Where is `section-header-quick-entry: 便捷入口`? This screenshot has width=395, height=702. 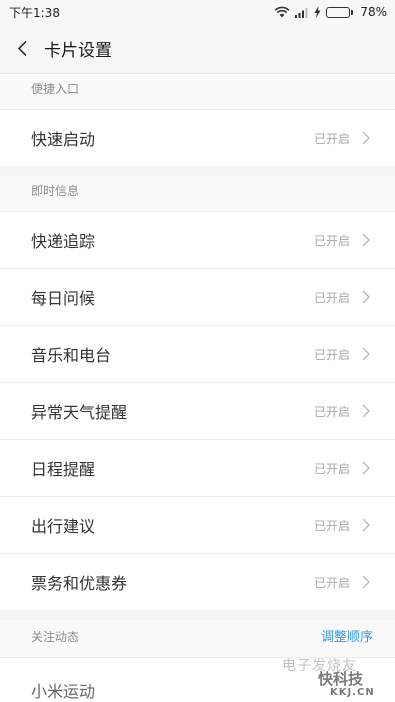 section-header-quick-entry: 便捷入口 is located at coordinates (197, 92).